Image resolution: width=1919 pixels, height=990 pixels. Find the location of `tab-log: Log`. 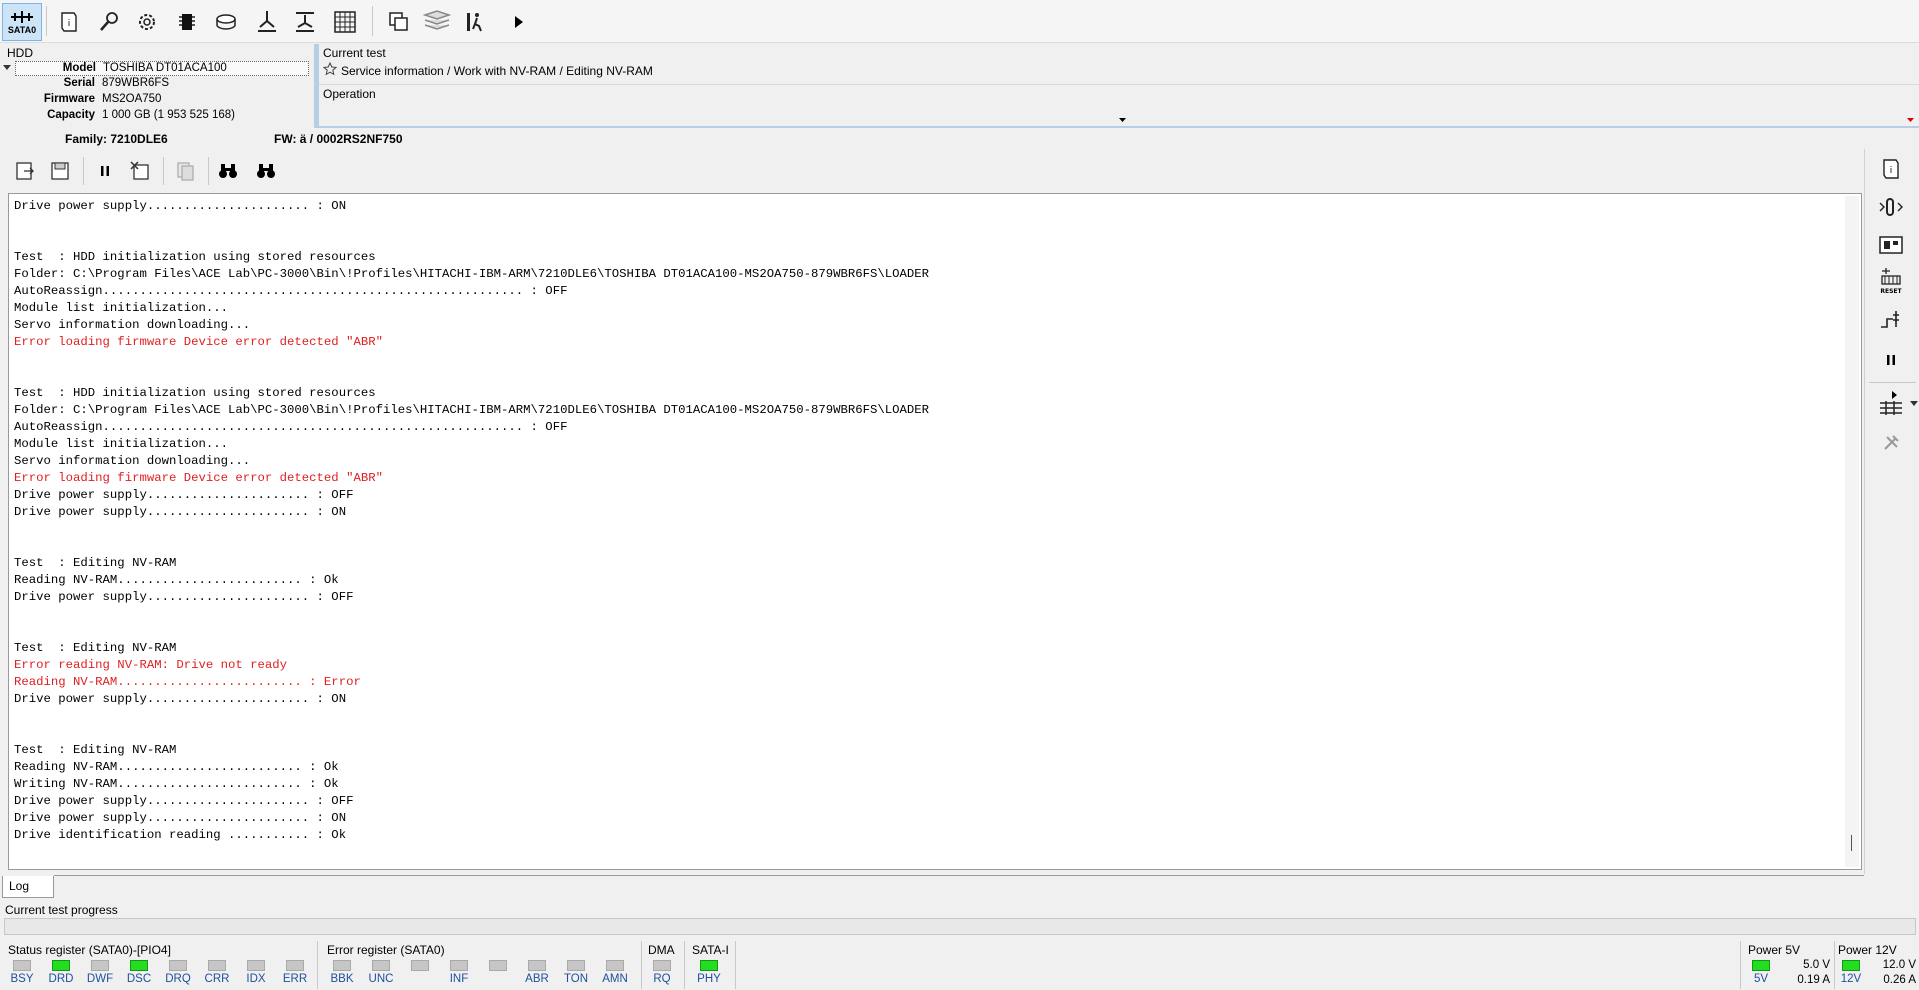

tab-log: Log is located at coordinates (28, 887).